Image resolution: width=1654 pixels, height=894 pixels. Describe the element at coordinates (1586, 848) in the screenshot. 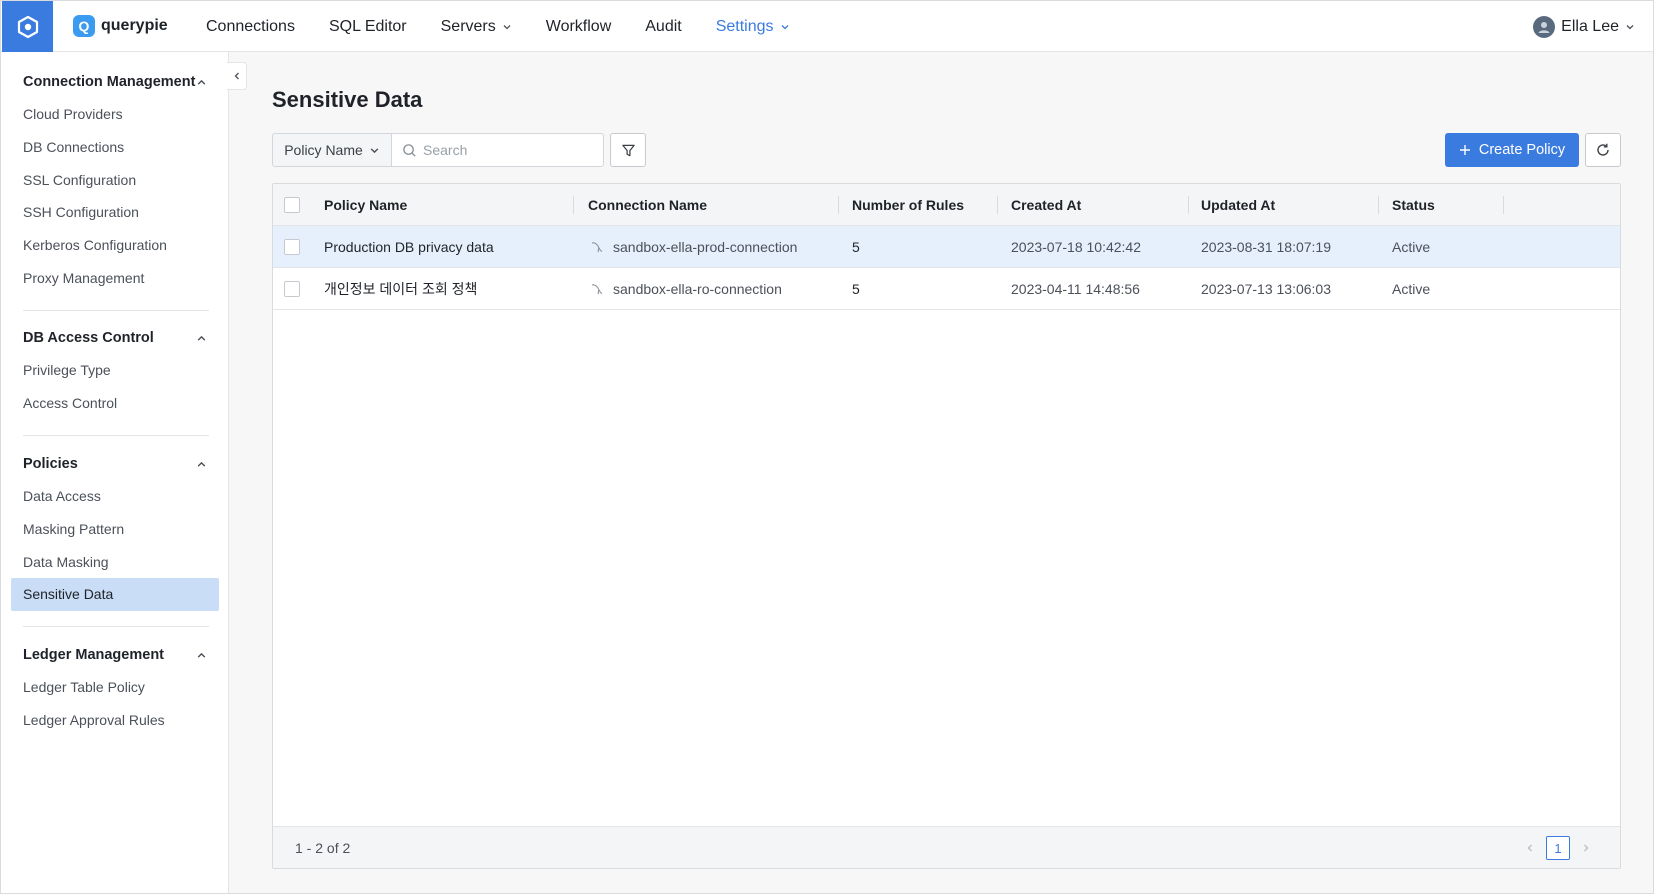

I see `next-page-button` at that location.